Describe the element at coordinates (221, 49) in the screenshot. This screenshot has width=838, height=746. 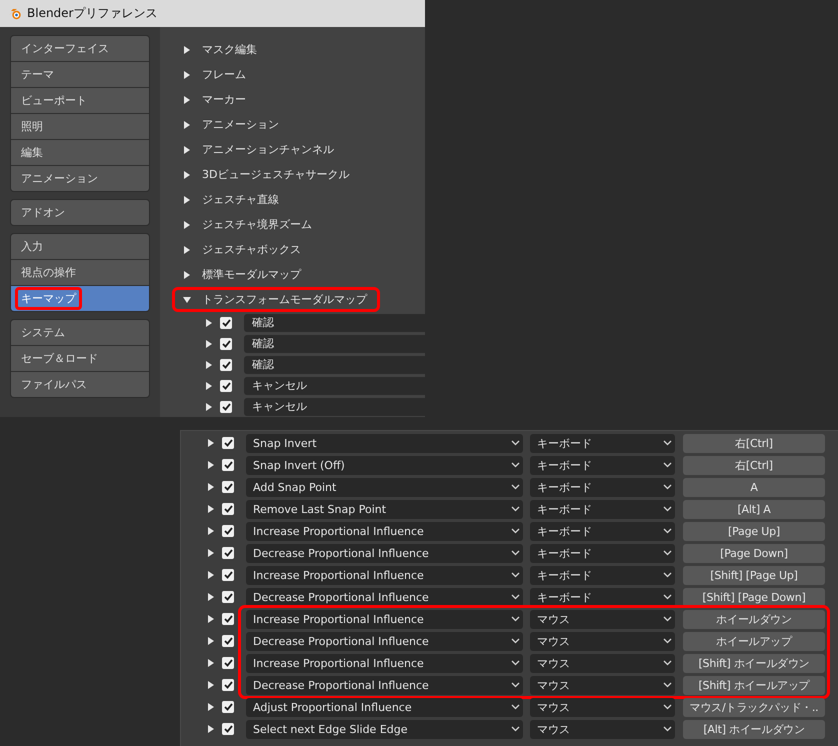
I see `tree-item: マスク編集` at that location.